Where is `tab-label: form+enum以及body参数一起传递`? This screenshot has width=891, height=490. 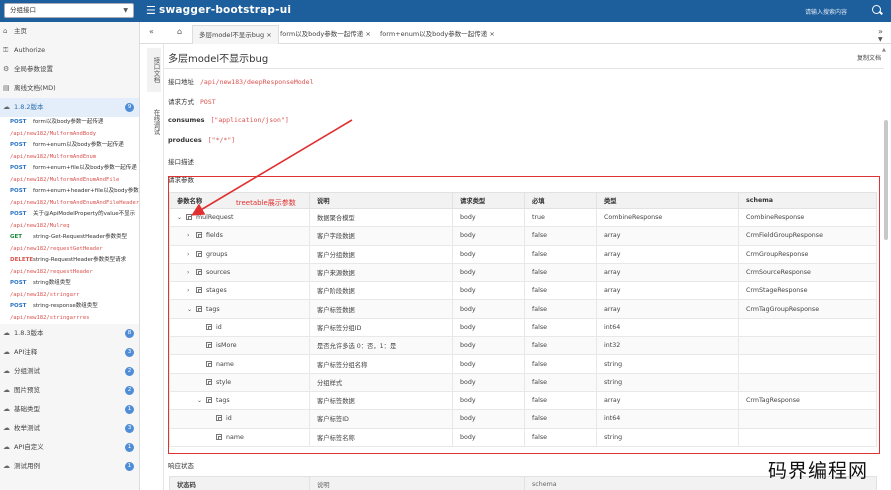 tab-label: form+enum以及body参数一起传递 is located at coordinates (434, 34).